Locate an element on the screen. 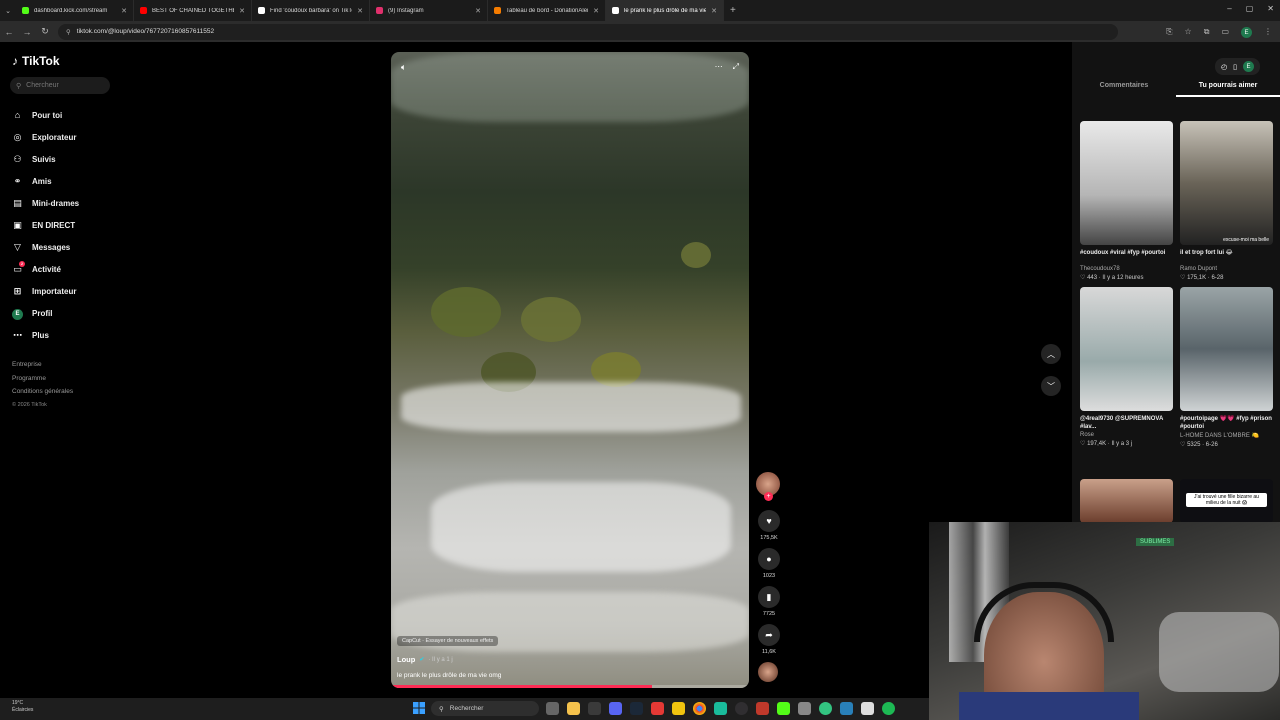  tab-list-chevron-icon: ⌄ is located at coordinates (8, 11).